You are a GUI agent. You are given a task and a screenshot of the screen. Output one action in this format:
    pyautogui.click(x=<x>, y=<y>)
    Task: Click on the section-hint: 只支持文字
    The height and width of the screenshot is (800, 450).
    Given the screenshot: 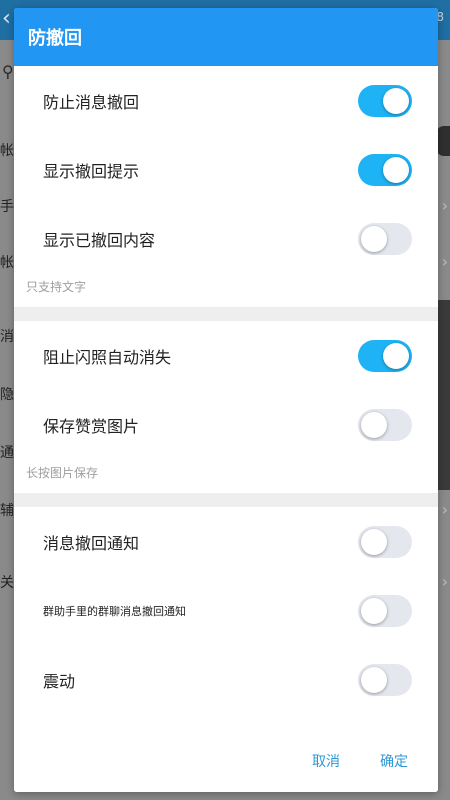 What is the action you would take?
    pyautogui.click(x=56, y=287)
    